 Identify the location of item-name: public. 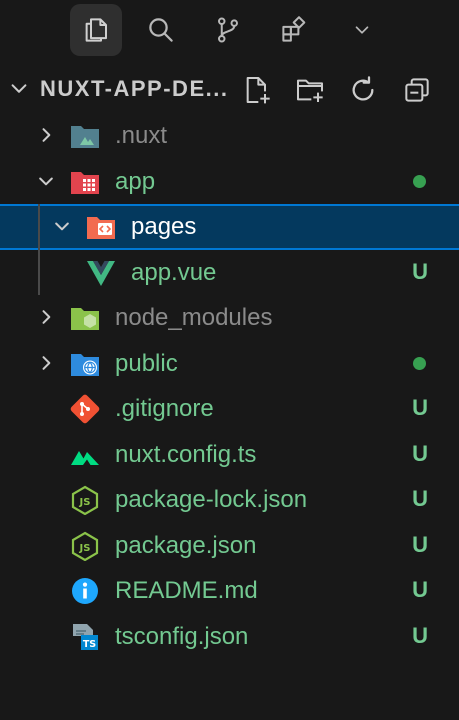
(146, 363).